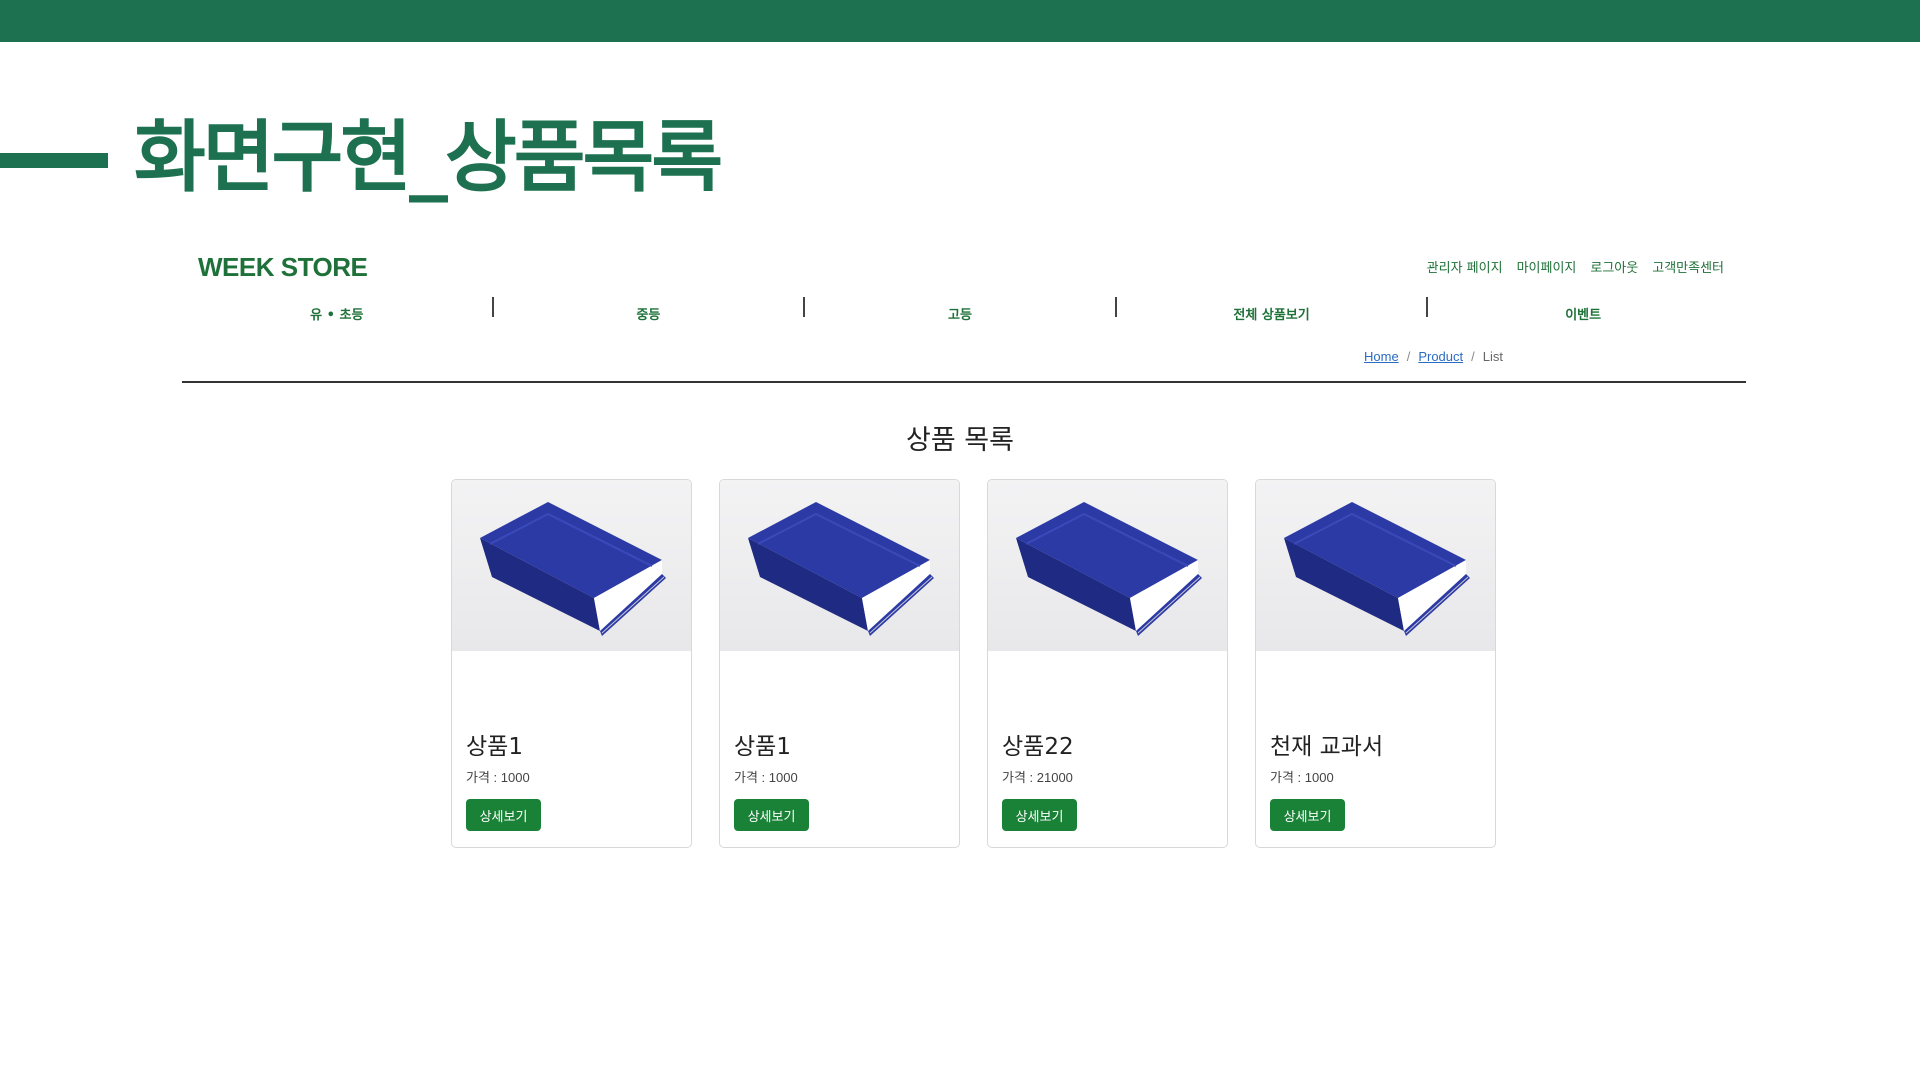 The width and height of the screenshot is (1920, 1080). Describe the element at coordinates (964, 382) in the screenshot. I see `header-divider` at that location.